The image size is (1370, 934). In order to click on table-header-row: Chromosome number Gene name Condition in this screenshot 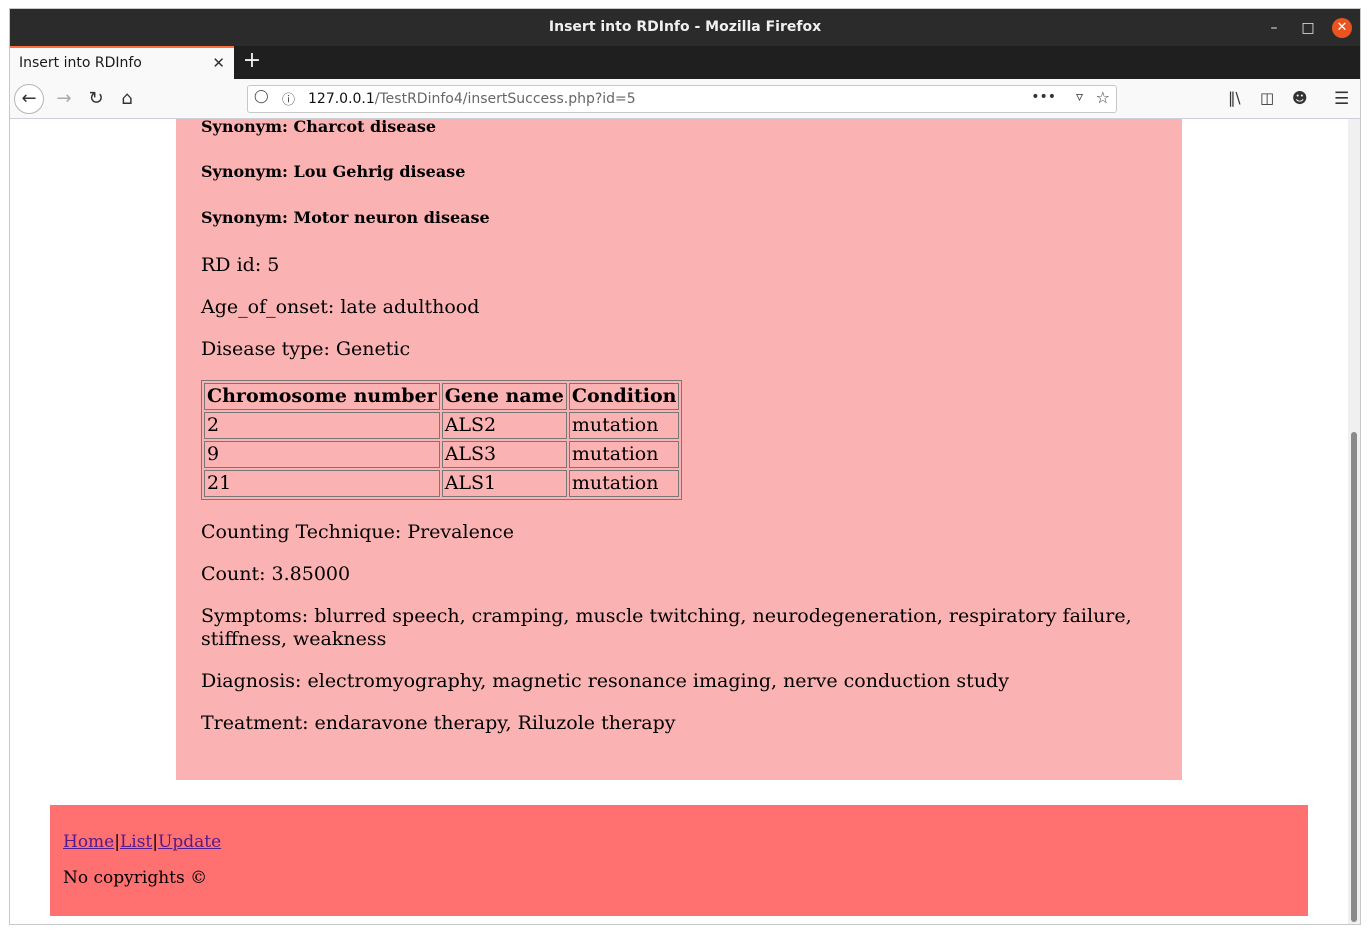, I will do `click(442, 396)`.